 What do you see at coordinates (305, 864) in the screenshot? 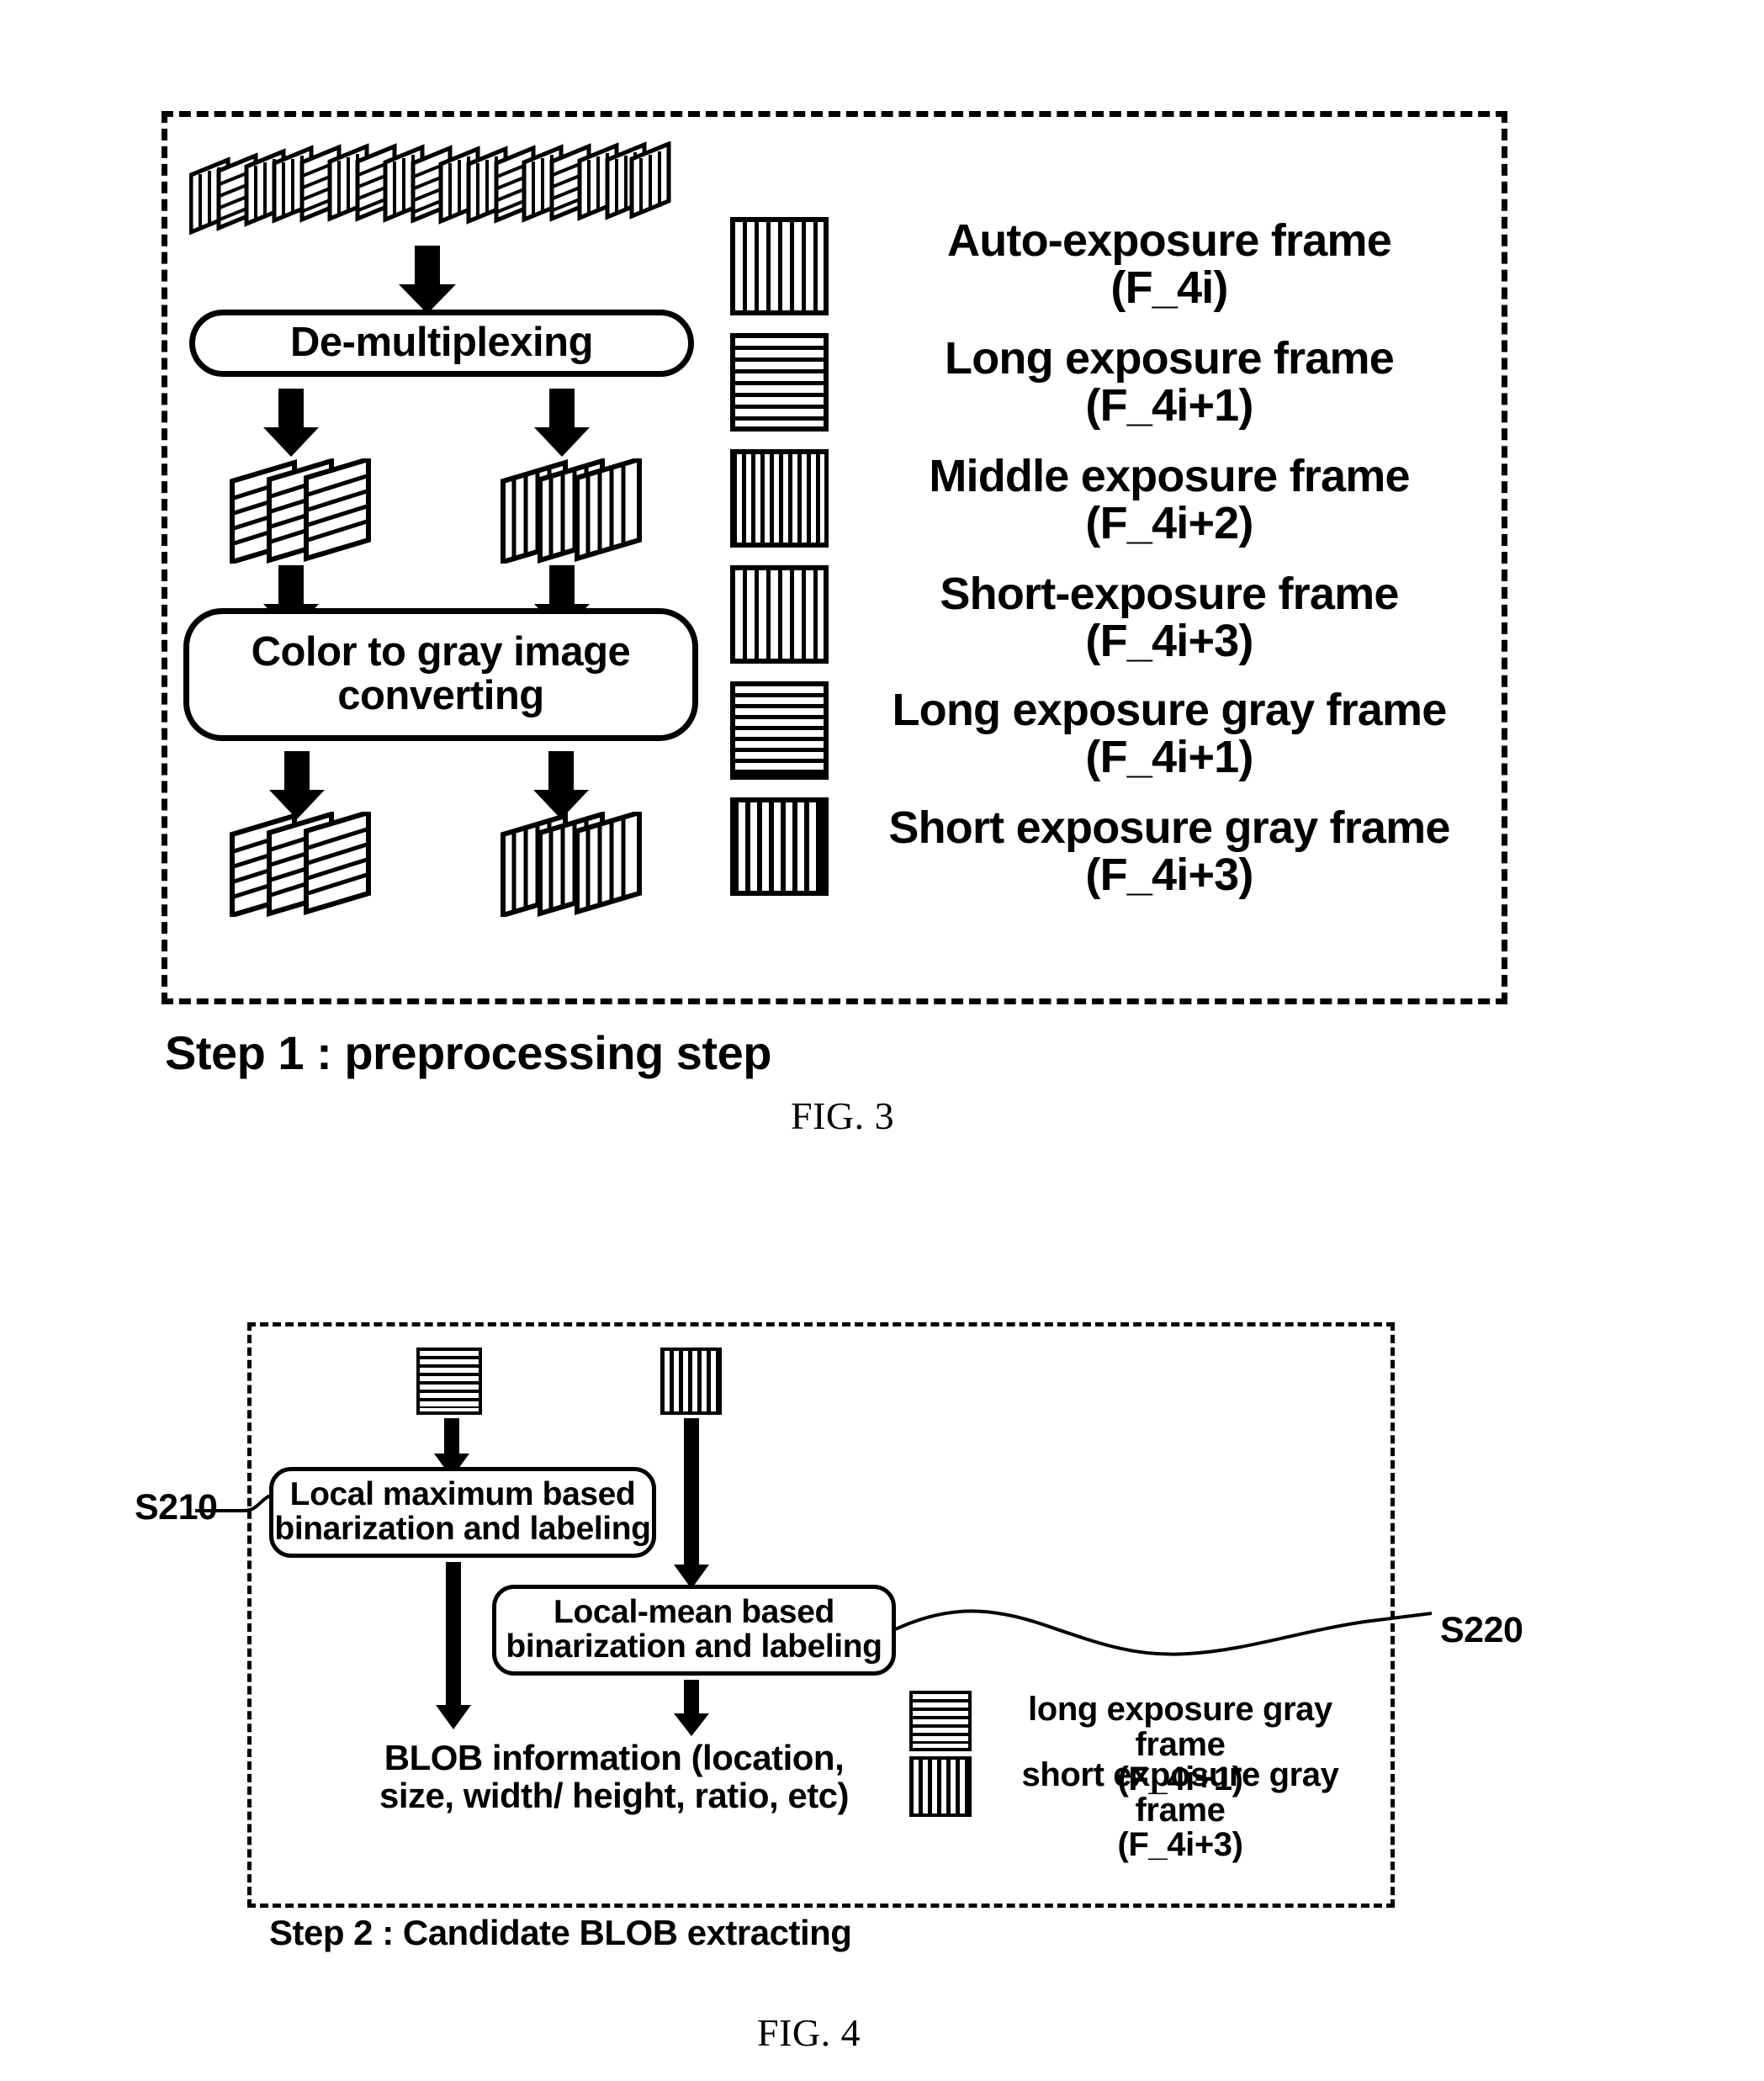
I see `long-exposure-gray-frames-icon` at bounding box center [305, 864].